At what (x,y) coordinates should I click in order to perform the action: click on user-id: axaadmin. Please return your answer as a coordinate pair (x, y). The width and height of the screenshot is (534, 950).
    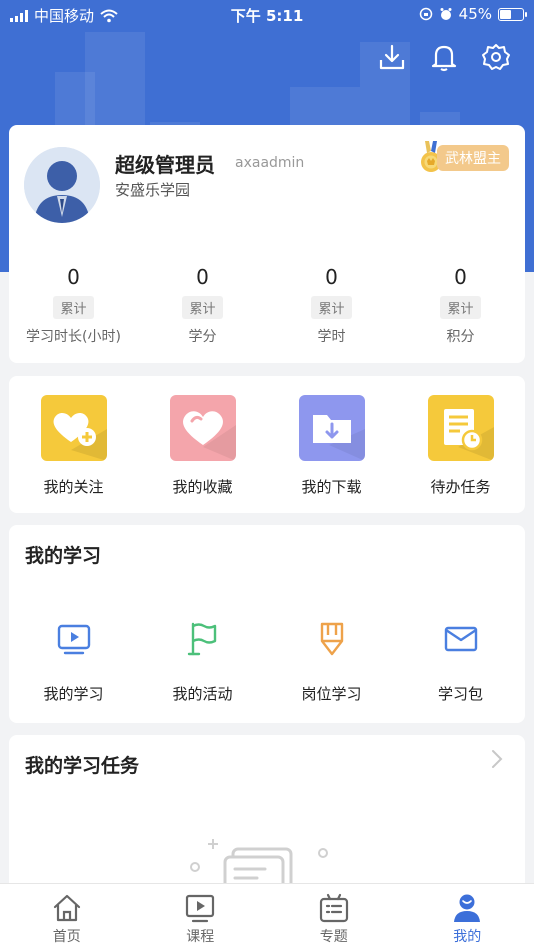
    Looking at the image, I should click on (270, 163).